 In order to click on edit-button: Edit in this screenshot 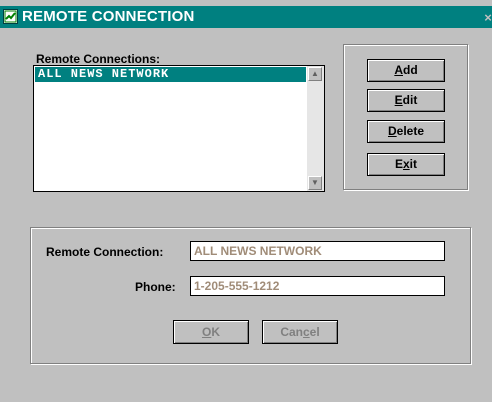, I will do `click(406, 100)`.